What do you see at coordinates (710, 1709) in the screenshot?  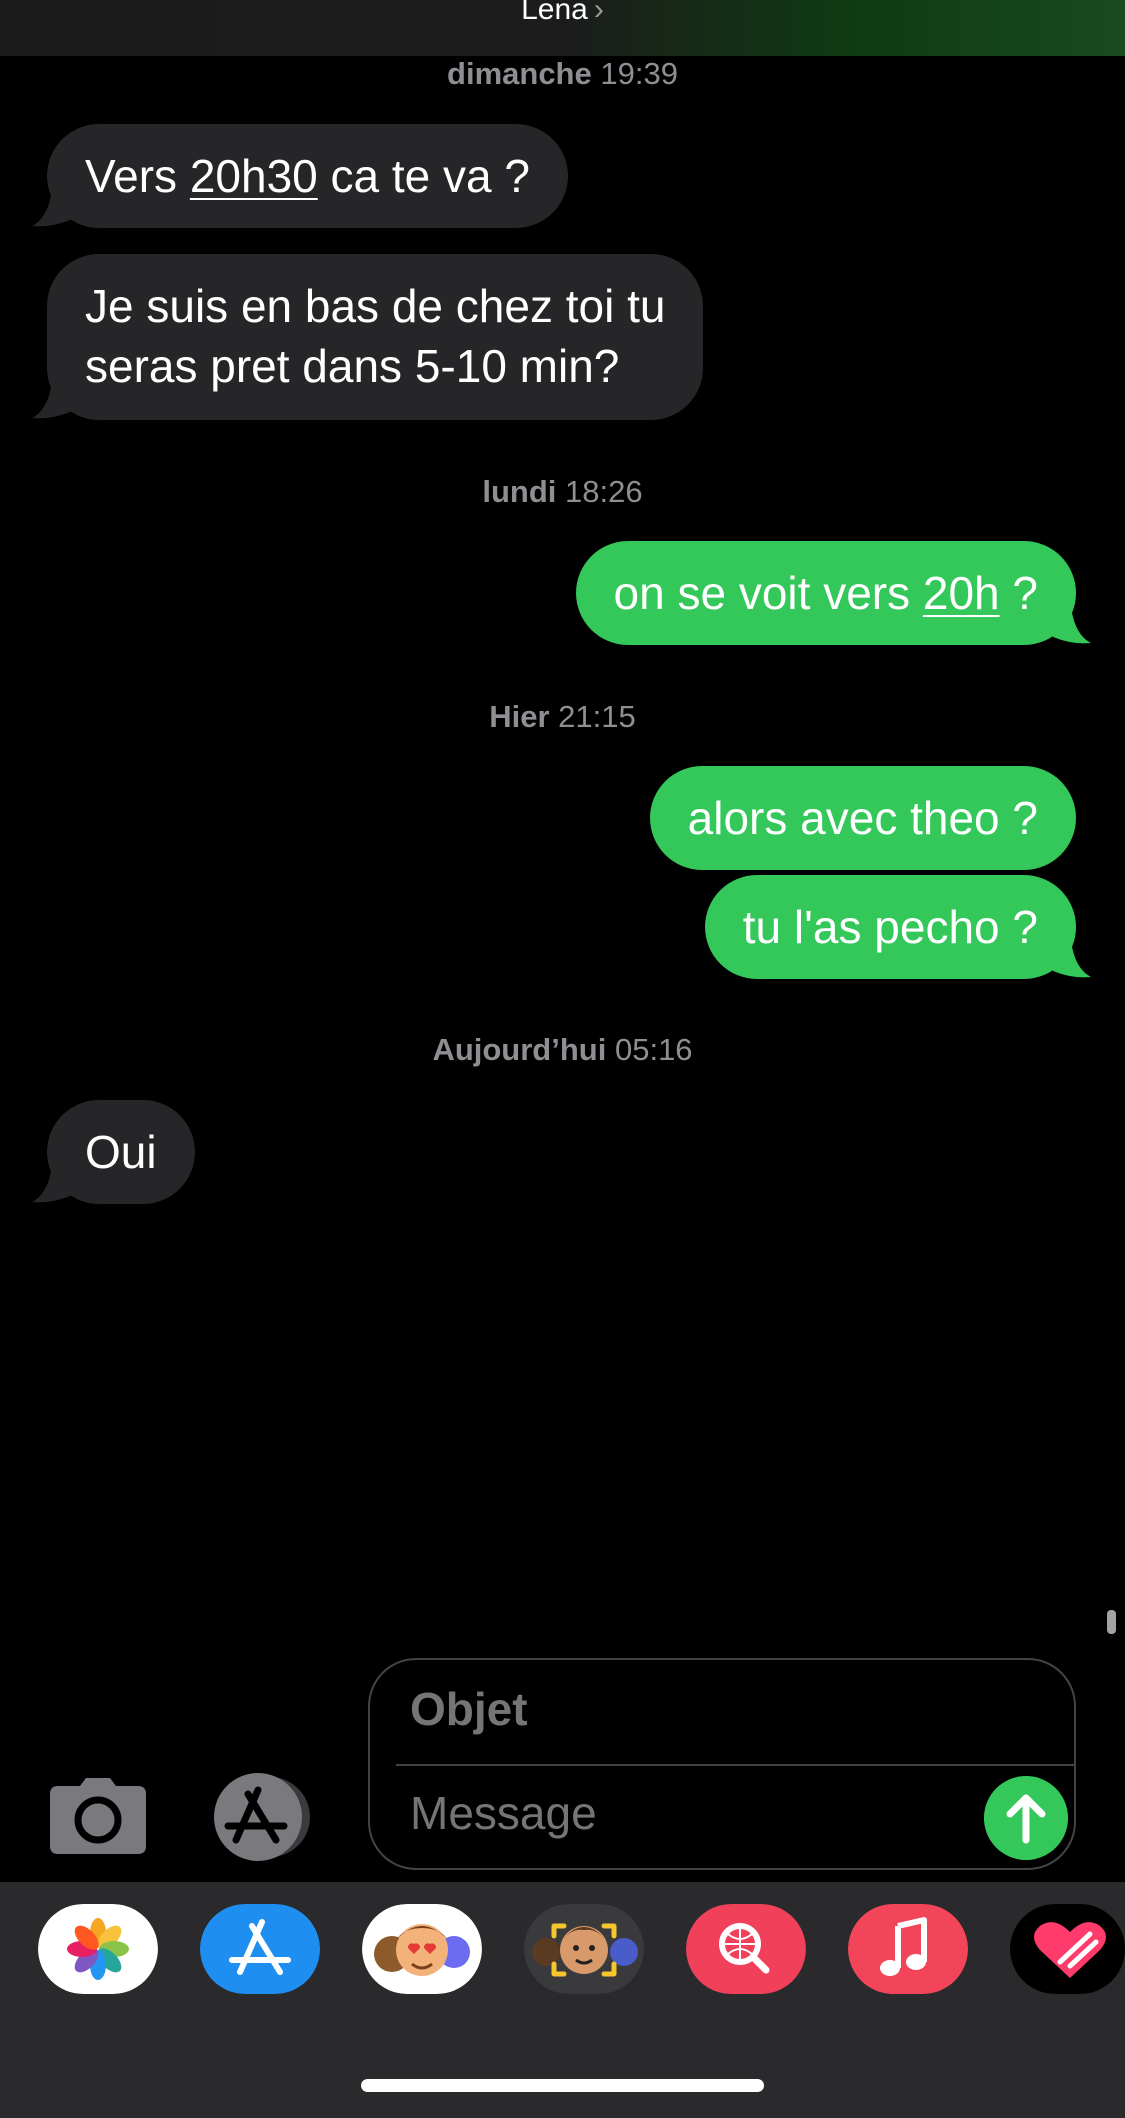 I see `subject-input` at bounding box center [710, 1709].